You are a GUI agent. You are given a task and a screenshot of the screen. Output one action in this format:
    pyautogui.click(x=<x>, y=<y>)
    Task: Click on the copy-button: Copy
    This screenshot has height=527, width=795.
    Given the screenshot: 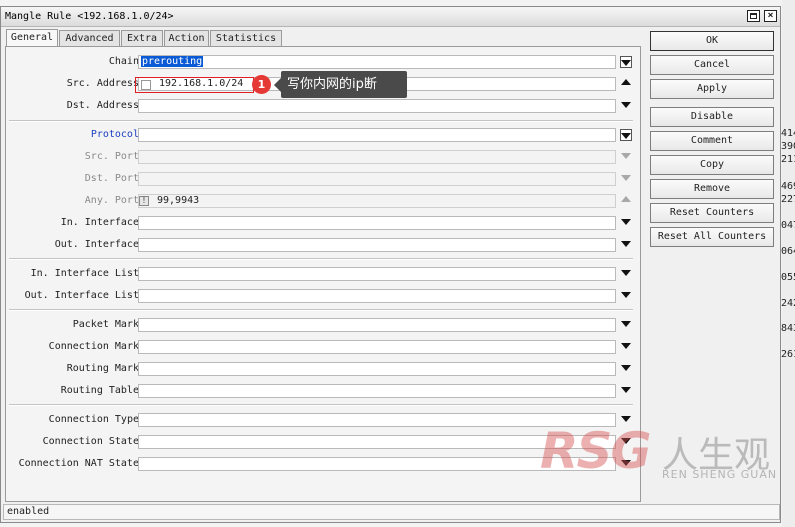 What is the action you would take?
    pyautogui.click(x=712, y=165)
    